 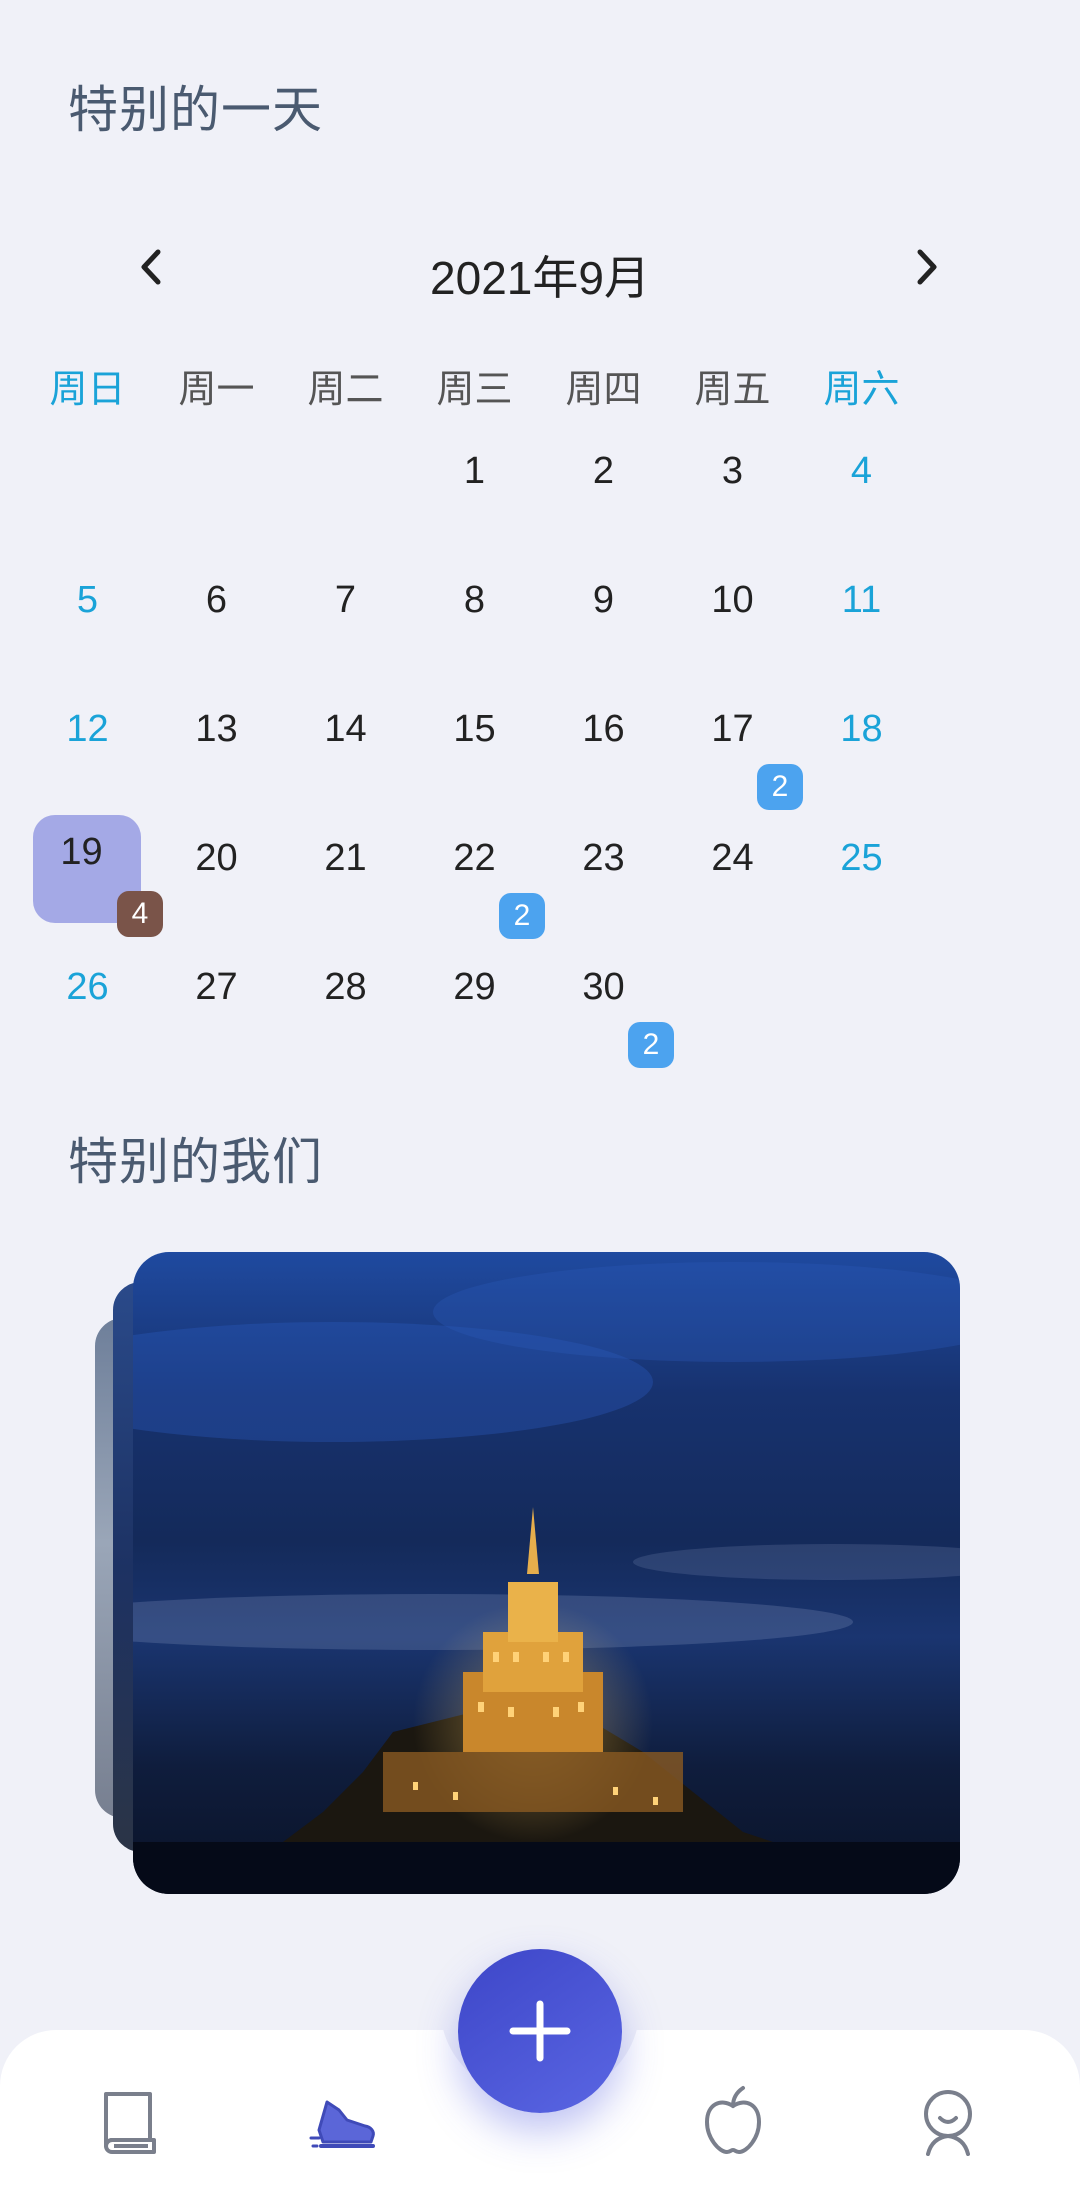 I want to click on day-number: 29, so click(x=474, y=987).